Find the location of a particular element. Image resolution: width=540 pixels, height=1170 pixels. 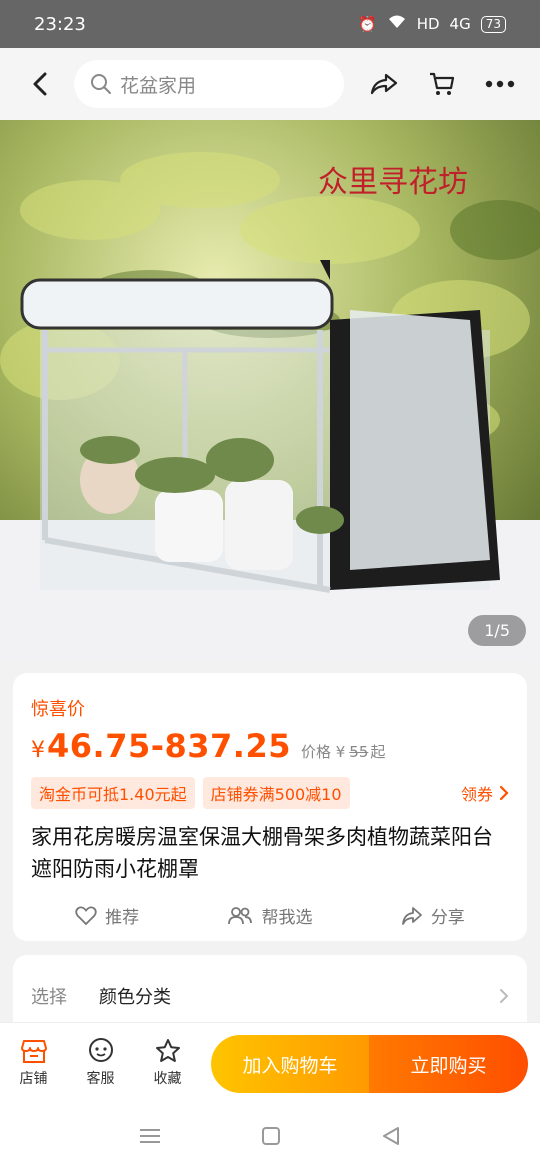

share-product-button: 分享 is located at coordinates (433, 915).